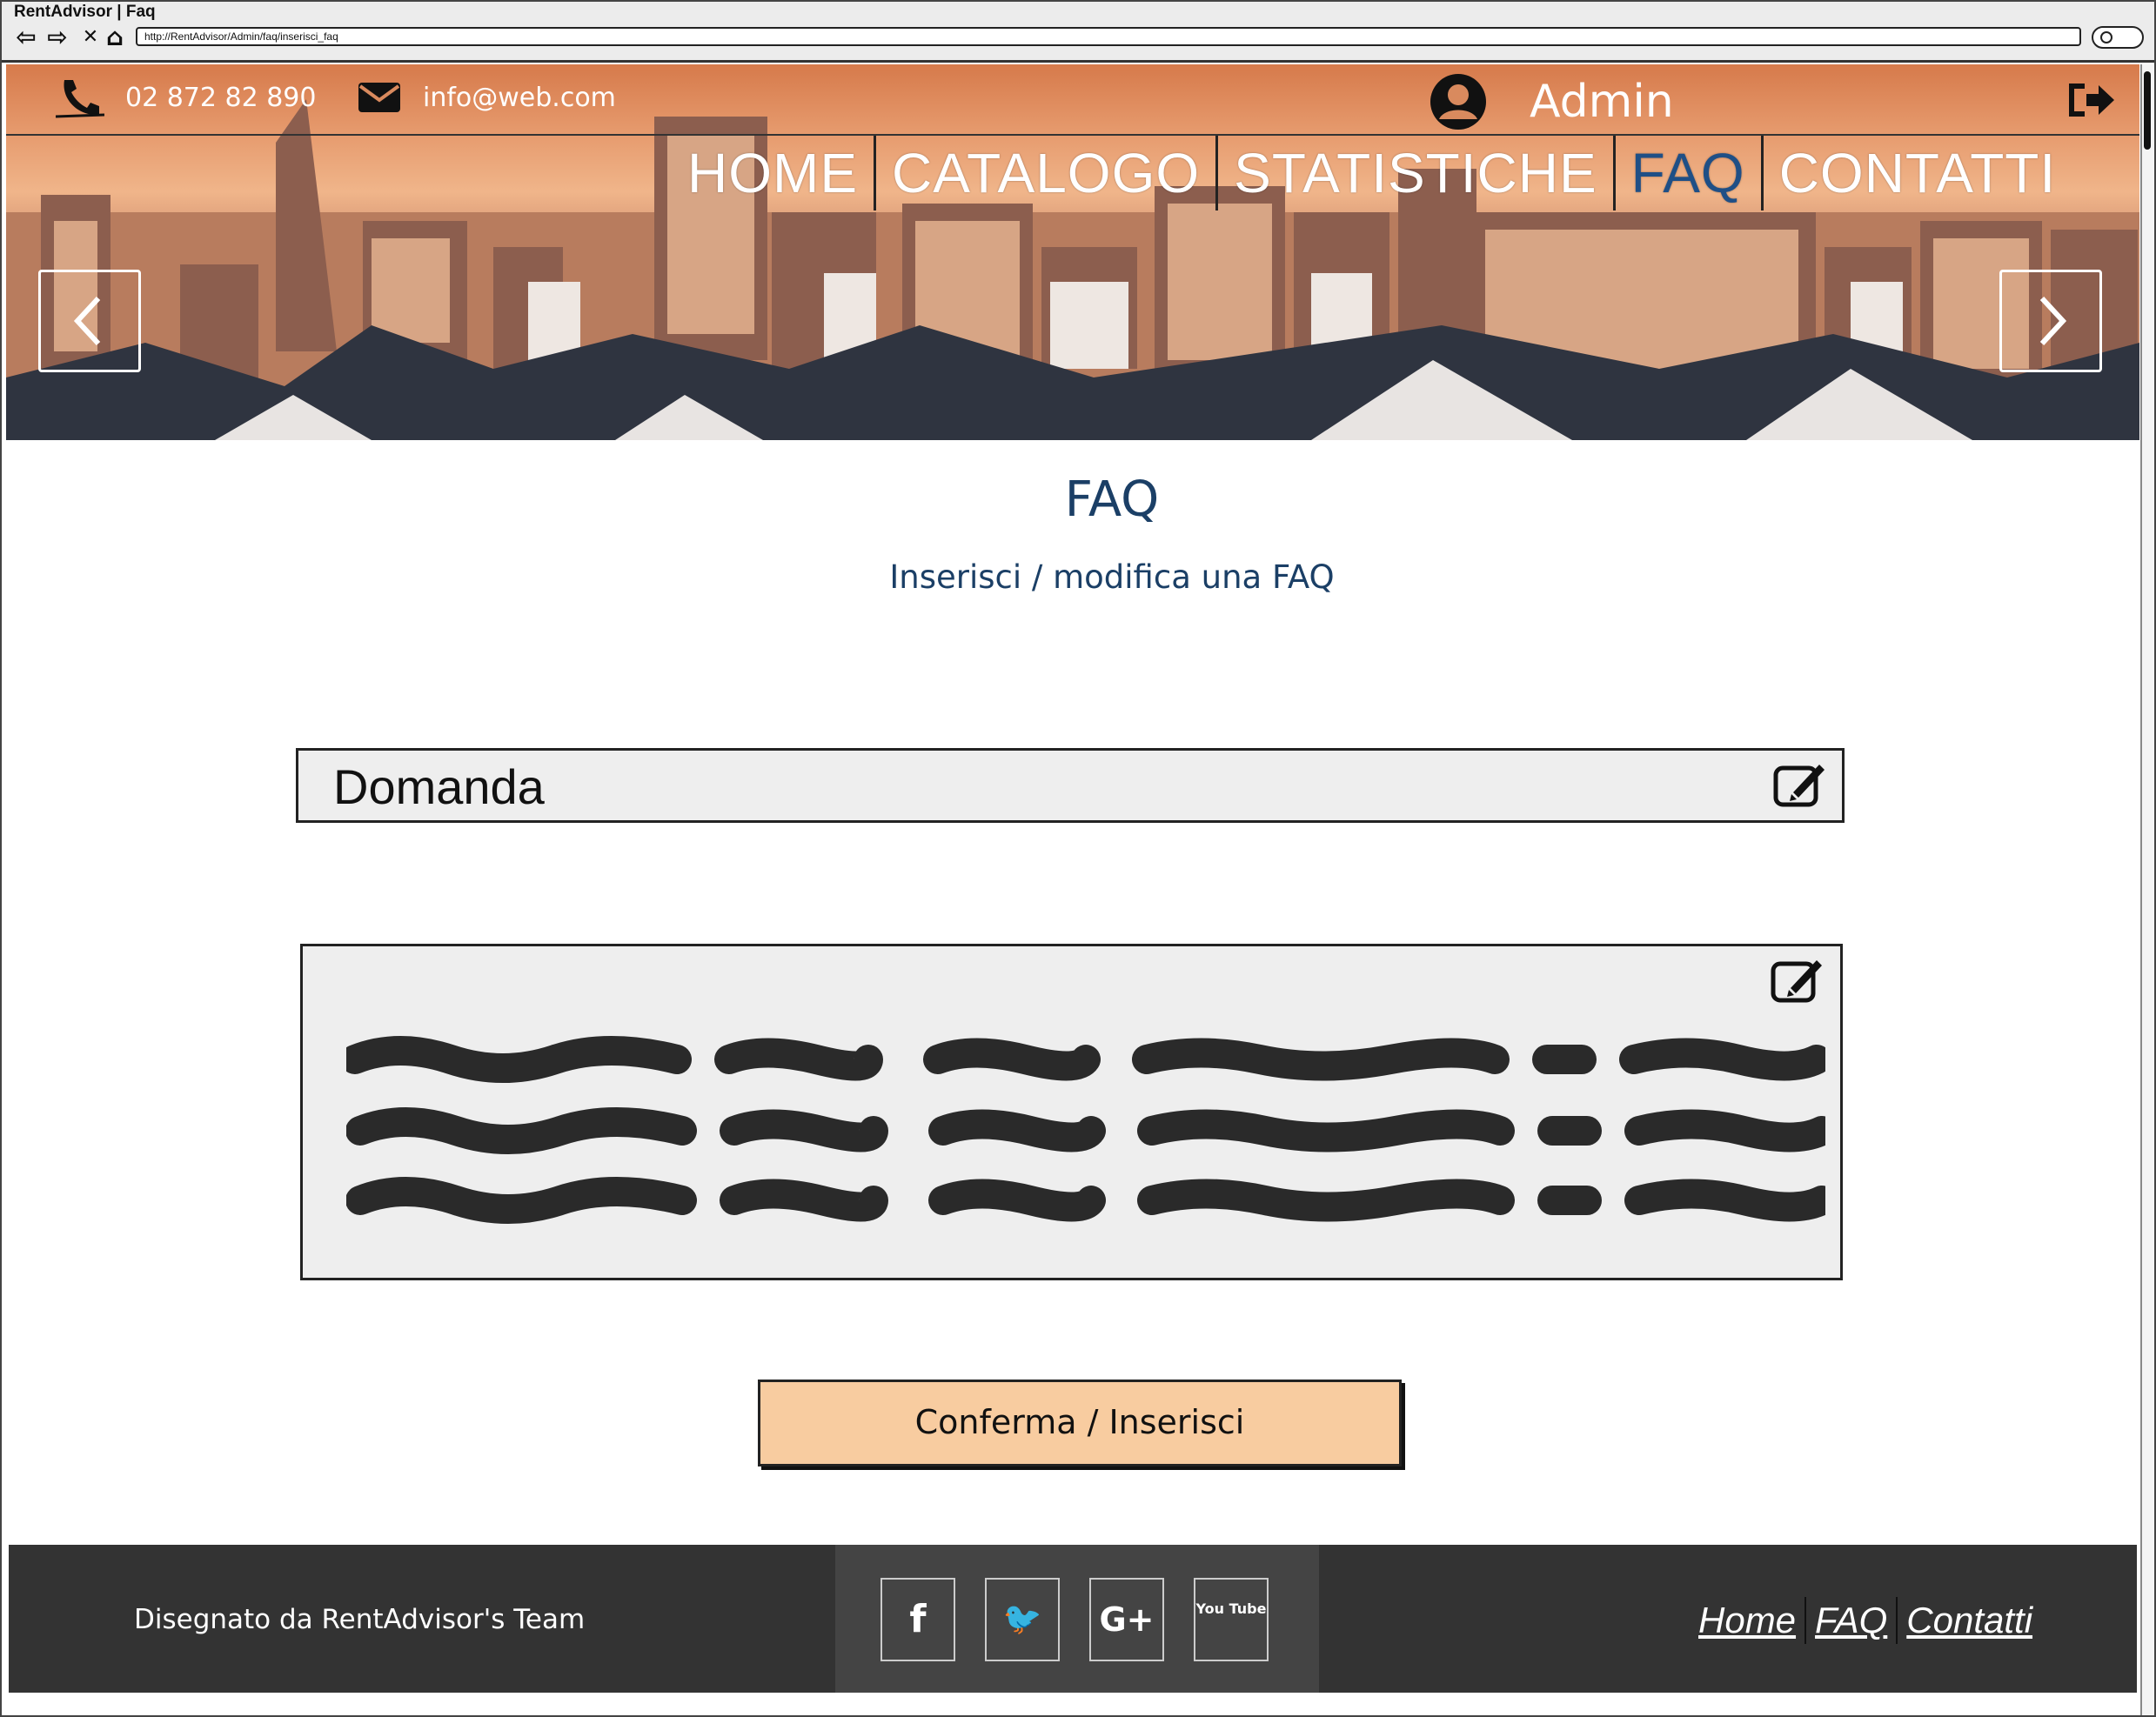 Image resolution: width=2156 pixels, height=1717 pixels. I want to click on nav-faq: FAQ, so click(1690, 173).